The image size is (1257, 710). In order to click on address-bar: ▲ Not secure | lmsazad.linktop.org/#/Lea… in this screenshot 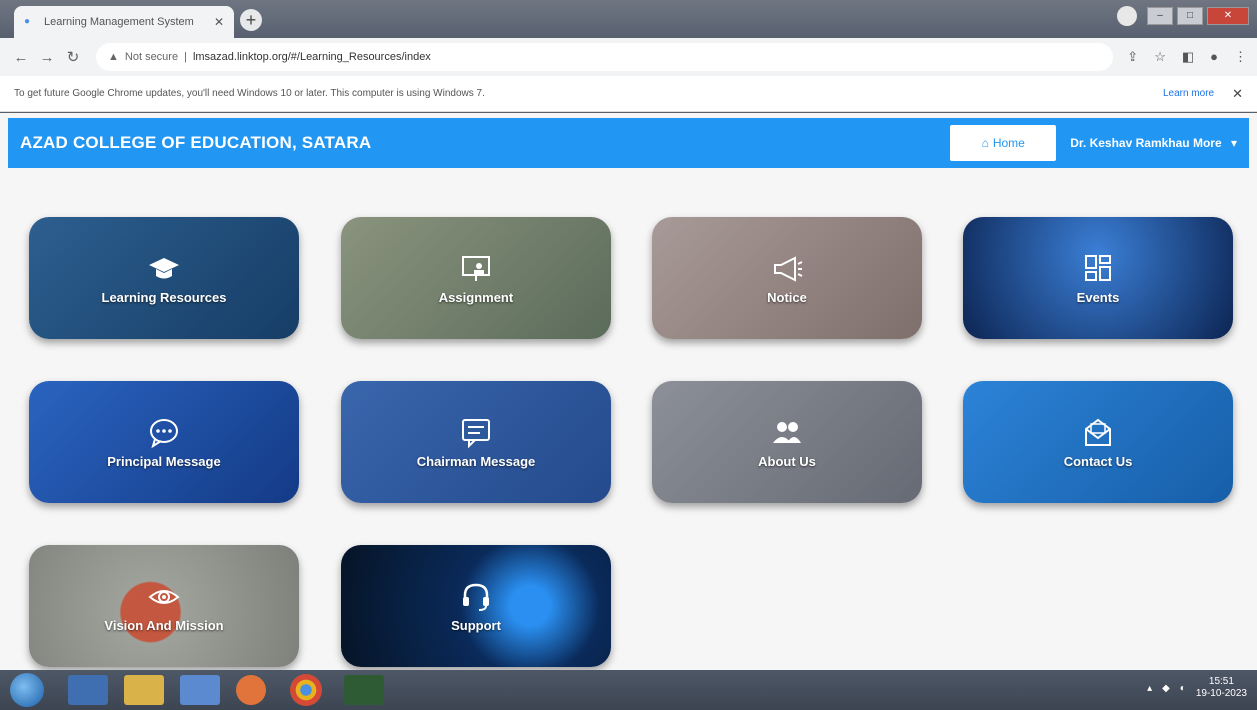, I will do `click(605, 57)`.